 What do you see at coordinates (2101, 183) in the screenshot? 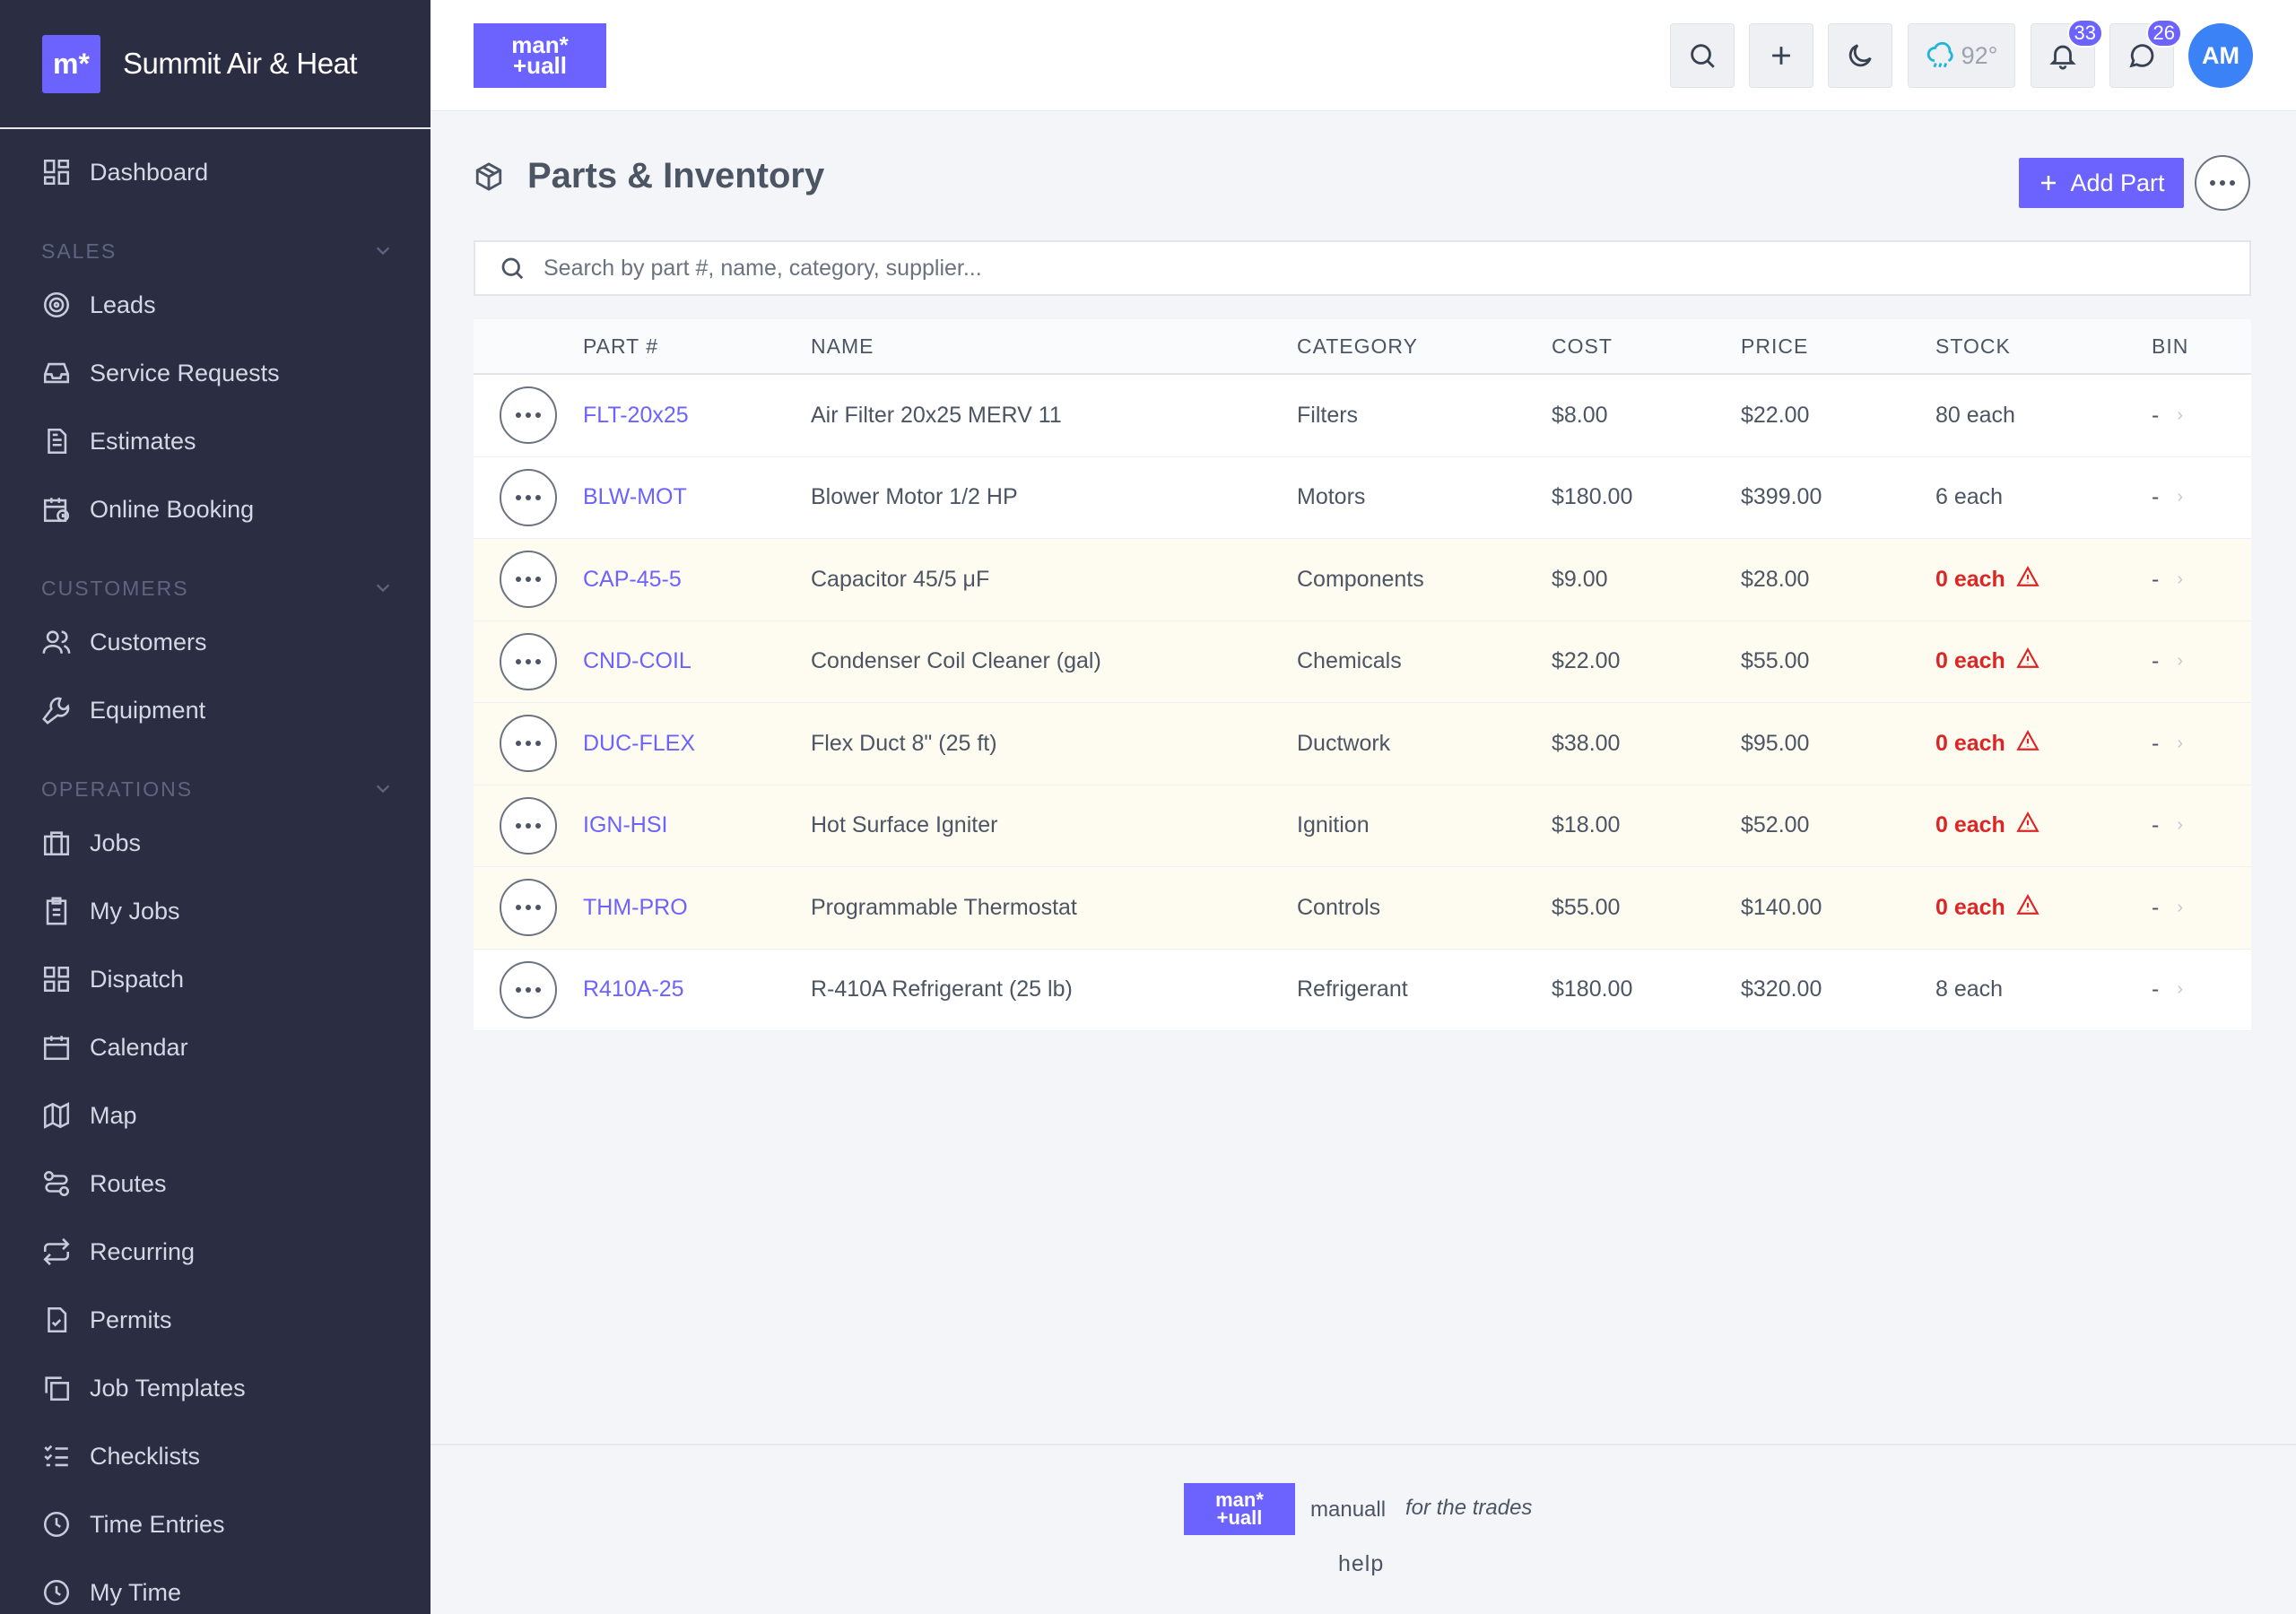
I see `add-part-button: Add Part` at bounding box center [2101, 183].